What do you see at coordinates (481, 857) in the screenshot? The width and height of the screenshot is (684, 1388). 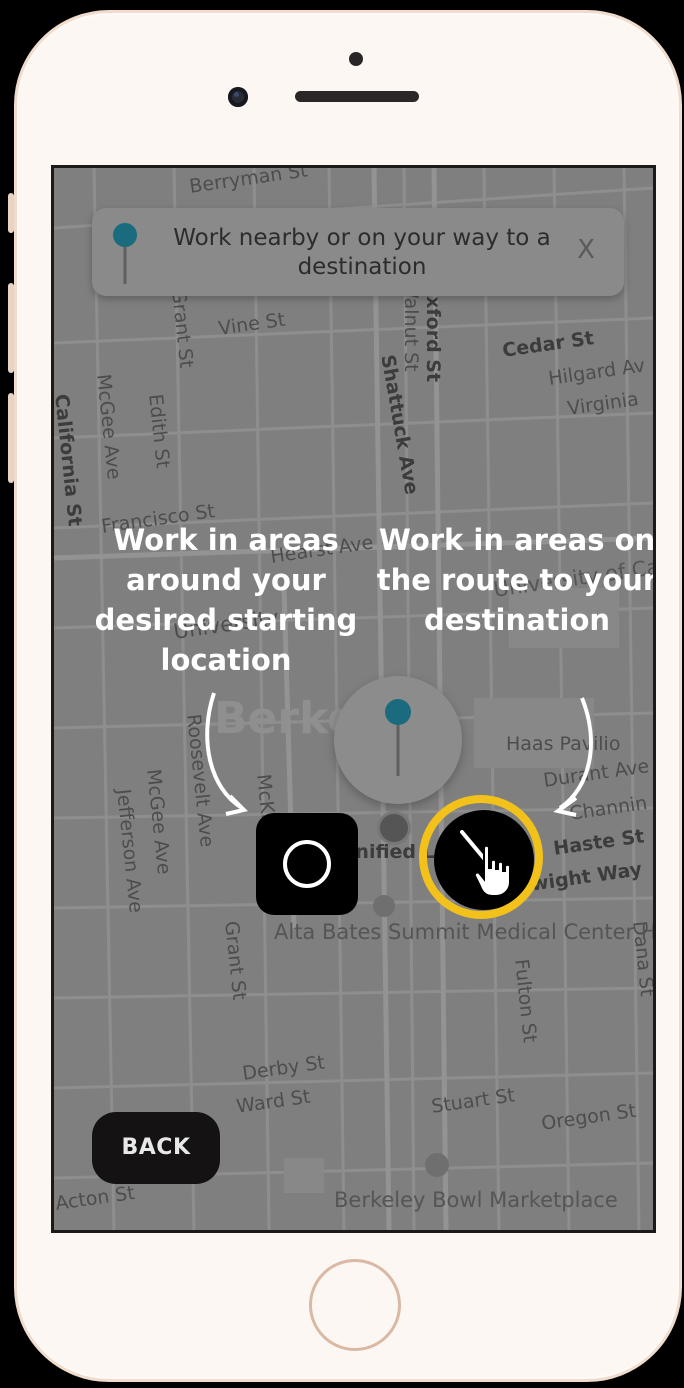 I see `route-mode-highlight-ring` at bounding box center [481, 857].